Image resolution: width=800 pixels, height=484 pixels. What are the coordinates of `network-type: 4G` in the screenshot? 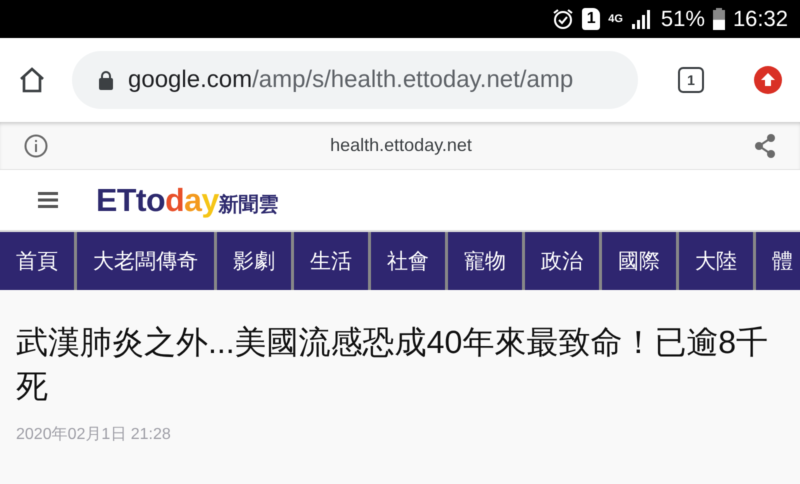 It's located at (615, 19).